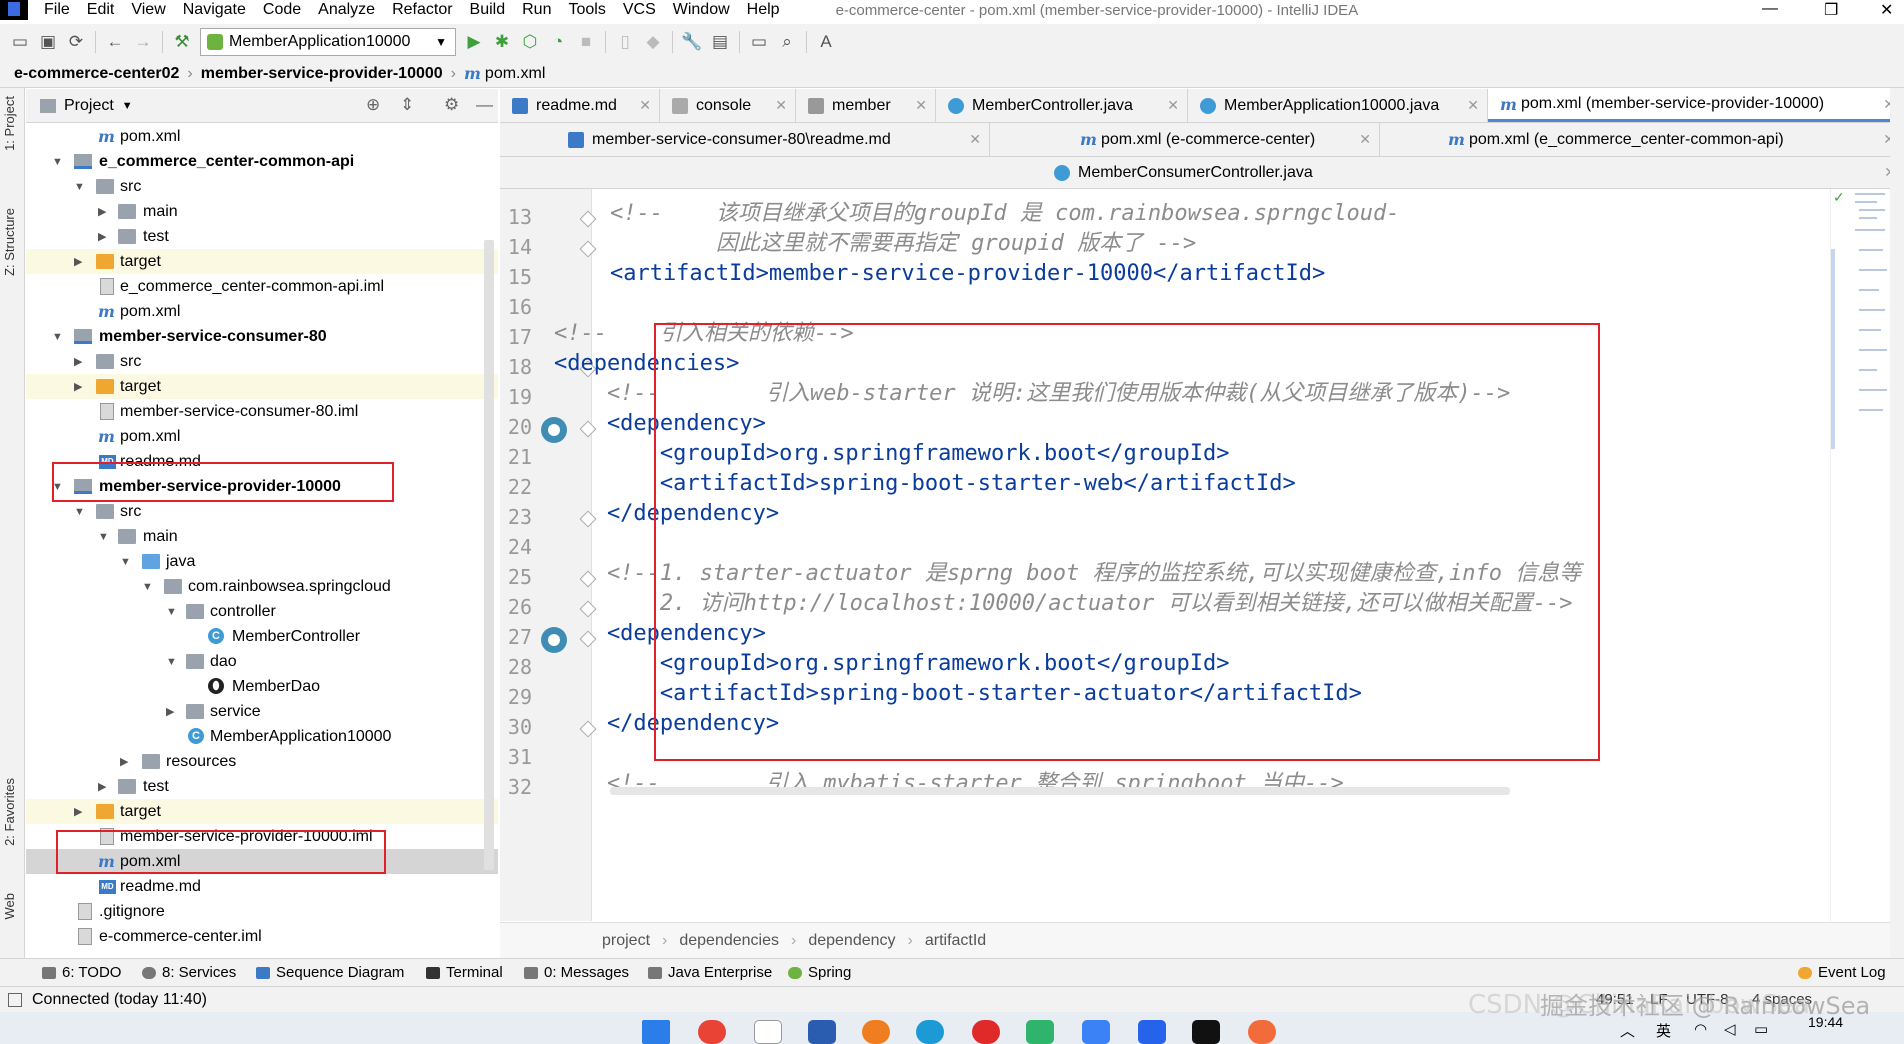 The image size is (1904, 1044). I want to click on windows-start-icon, so click(656, 1032).